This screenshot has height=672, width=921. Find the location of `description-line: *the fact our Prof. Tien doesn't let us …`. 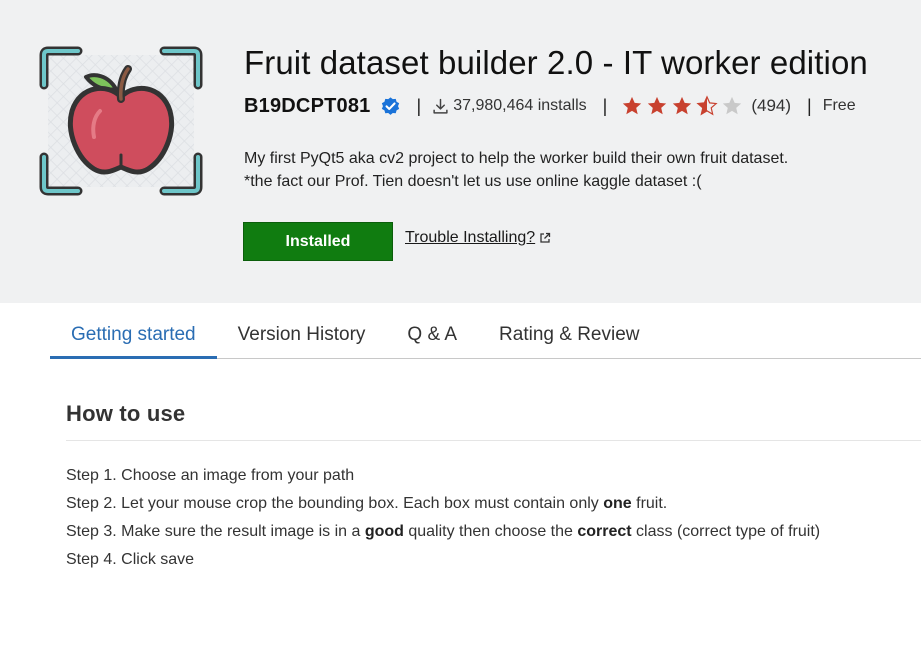

description-line: *the fact our Prof. Tien doesn't let us … is located at coordinates (473, 181).